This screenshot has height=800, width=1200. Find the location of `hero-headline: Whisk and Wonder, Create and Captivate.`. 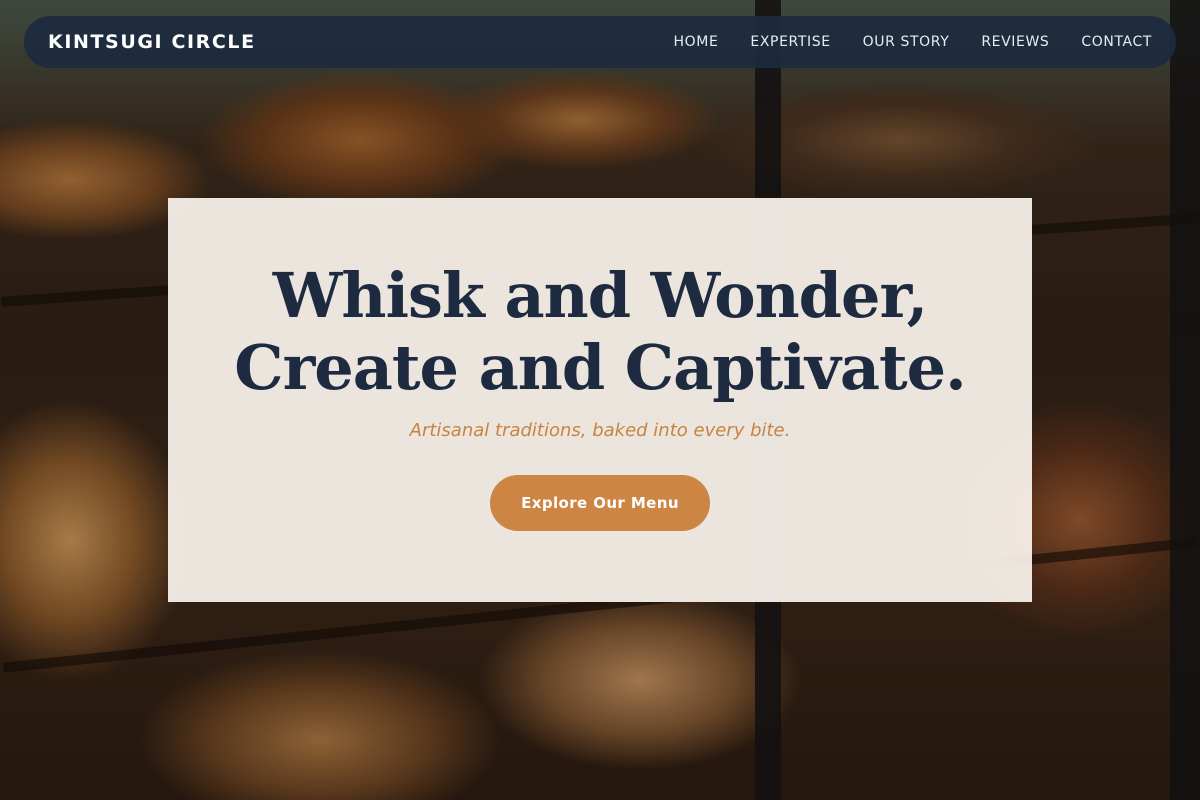

hero-headline: Whisk and Wonder, Create and Captivate. is located at coordinates (600, 331).